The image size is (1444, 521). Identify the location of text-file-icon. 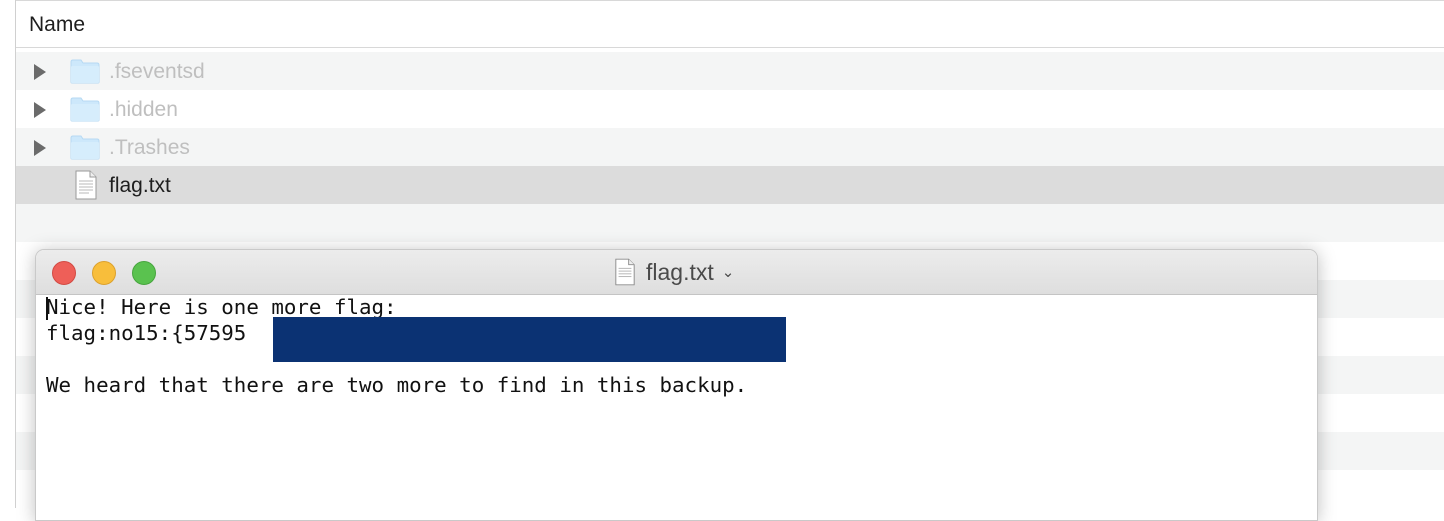
(86, 185).